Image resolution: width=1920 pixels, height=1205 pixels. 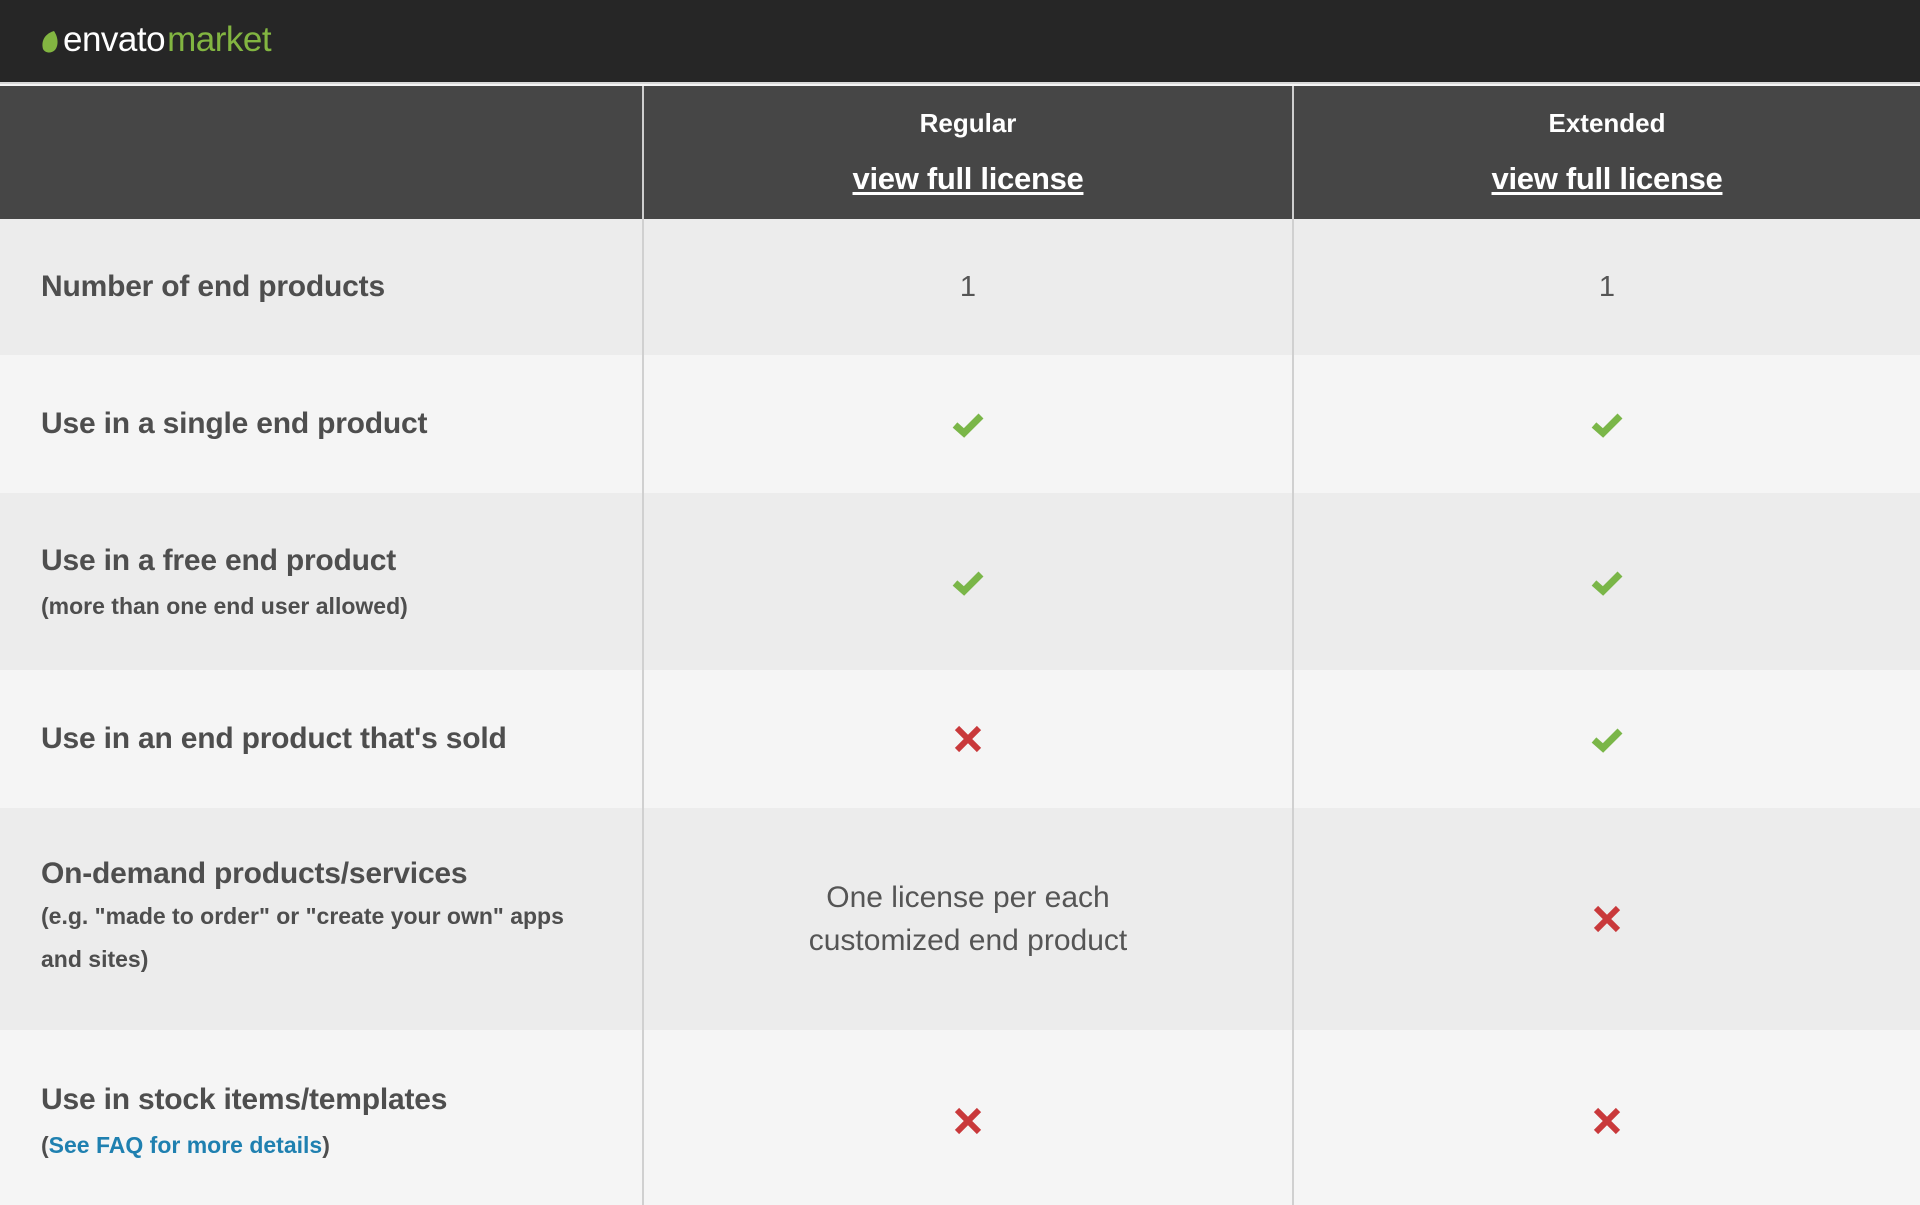 I want to click on envato-market-logo: envato market, so click(x=156, y=40).